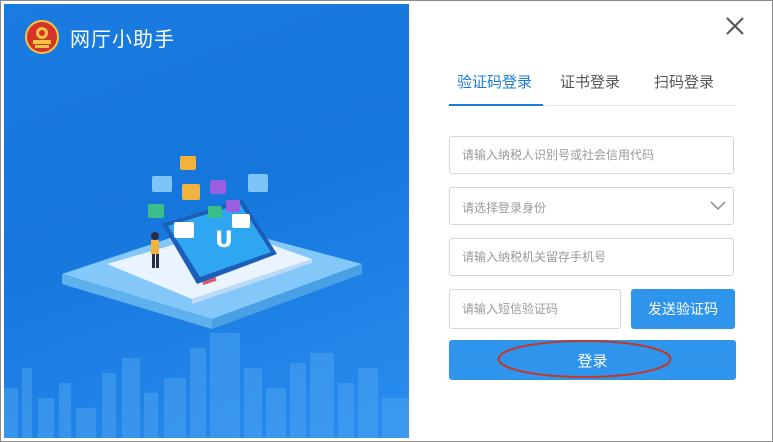 The height and width of the screenshot is (442, 773). I want to click on close-icon, so click(735, 26).